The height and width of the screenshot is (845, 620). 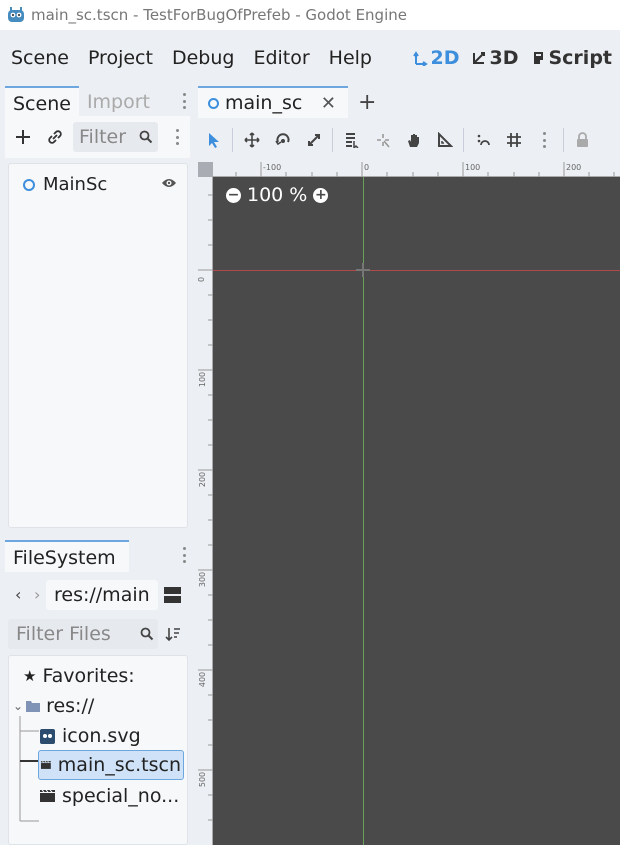 What do you see at coordinates (65, 184) in the screenshot?
I see `tree-node-root: MainSc` at bounding box center [65, 184].